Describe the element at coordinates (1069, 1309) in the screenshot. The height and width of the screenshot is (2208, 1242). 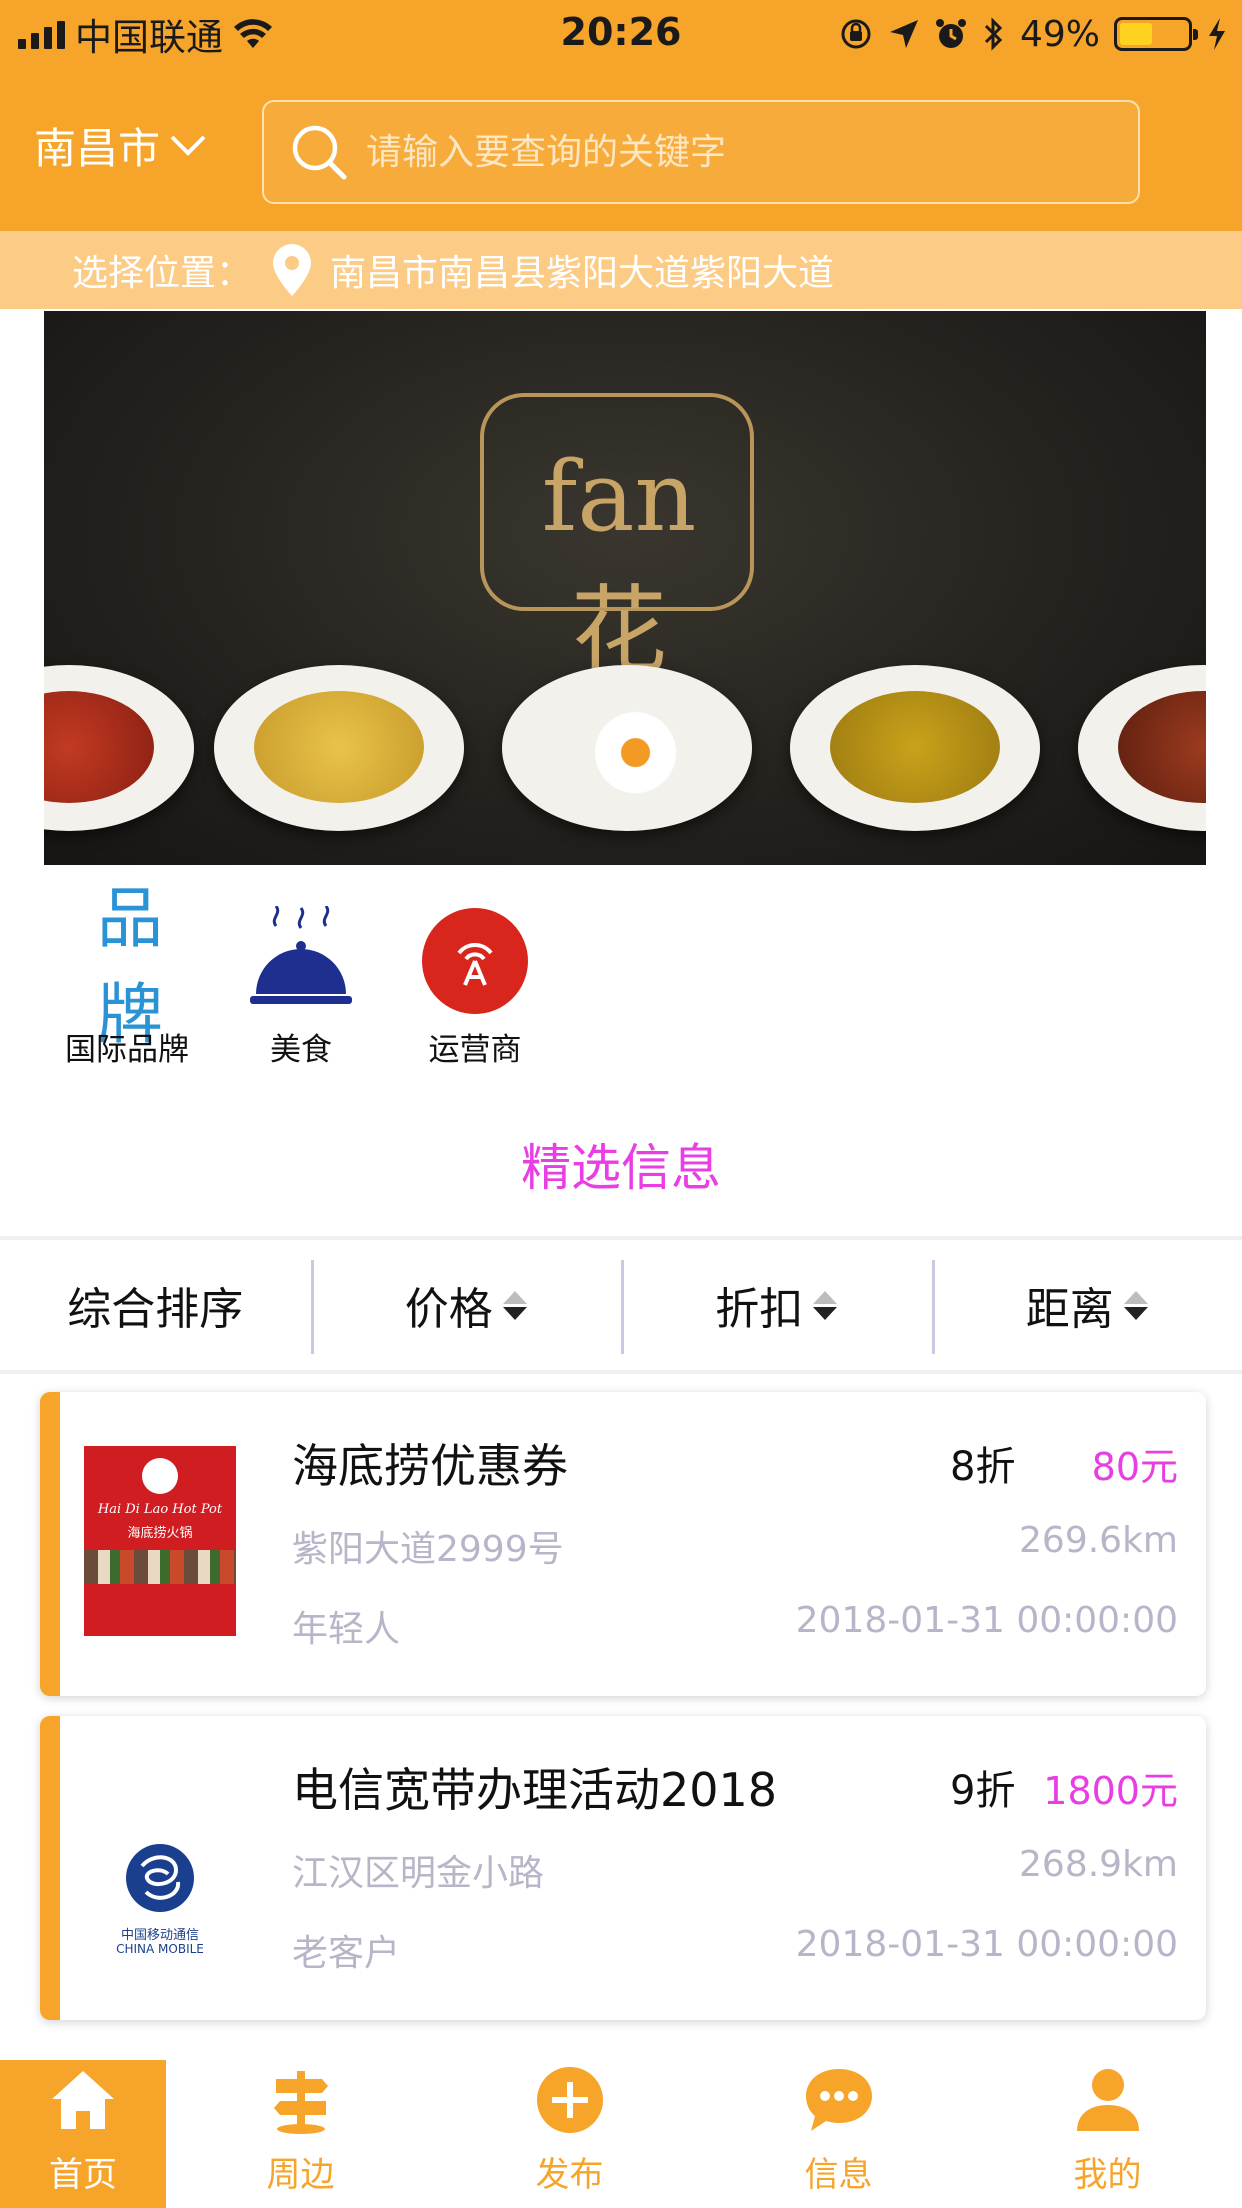
I see `sort-label: 距离` at that location.